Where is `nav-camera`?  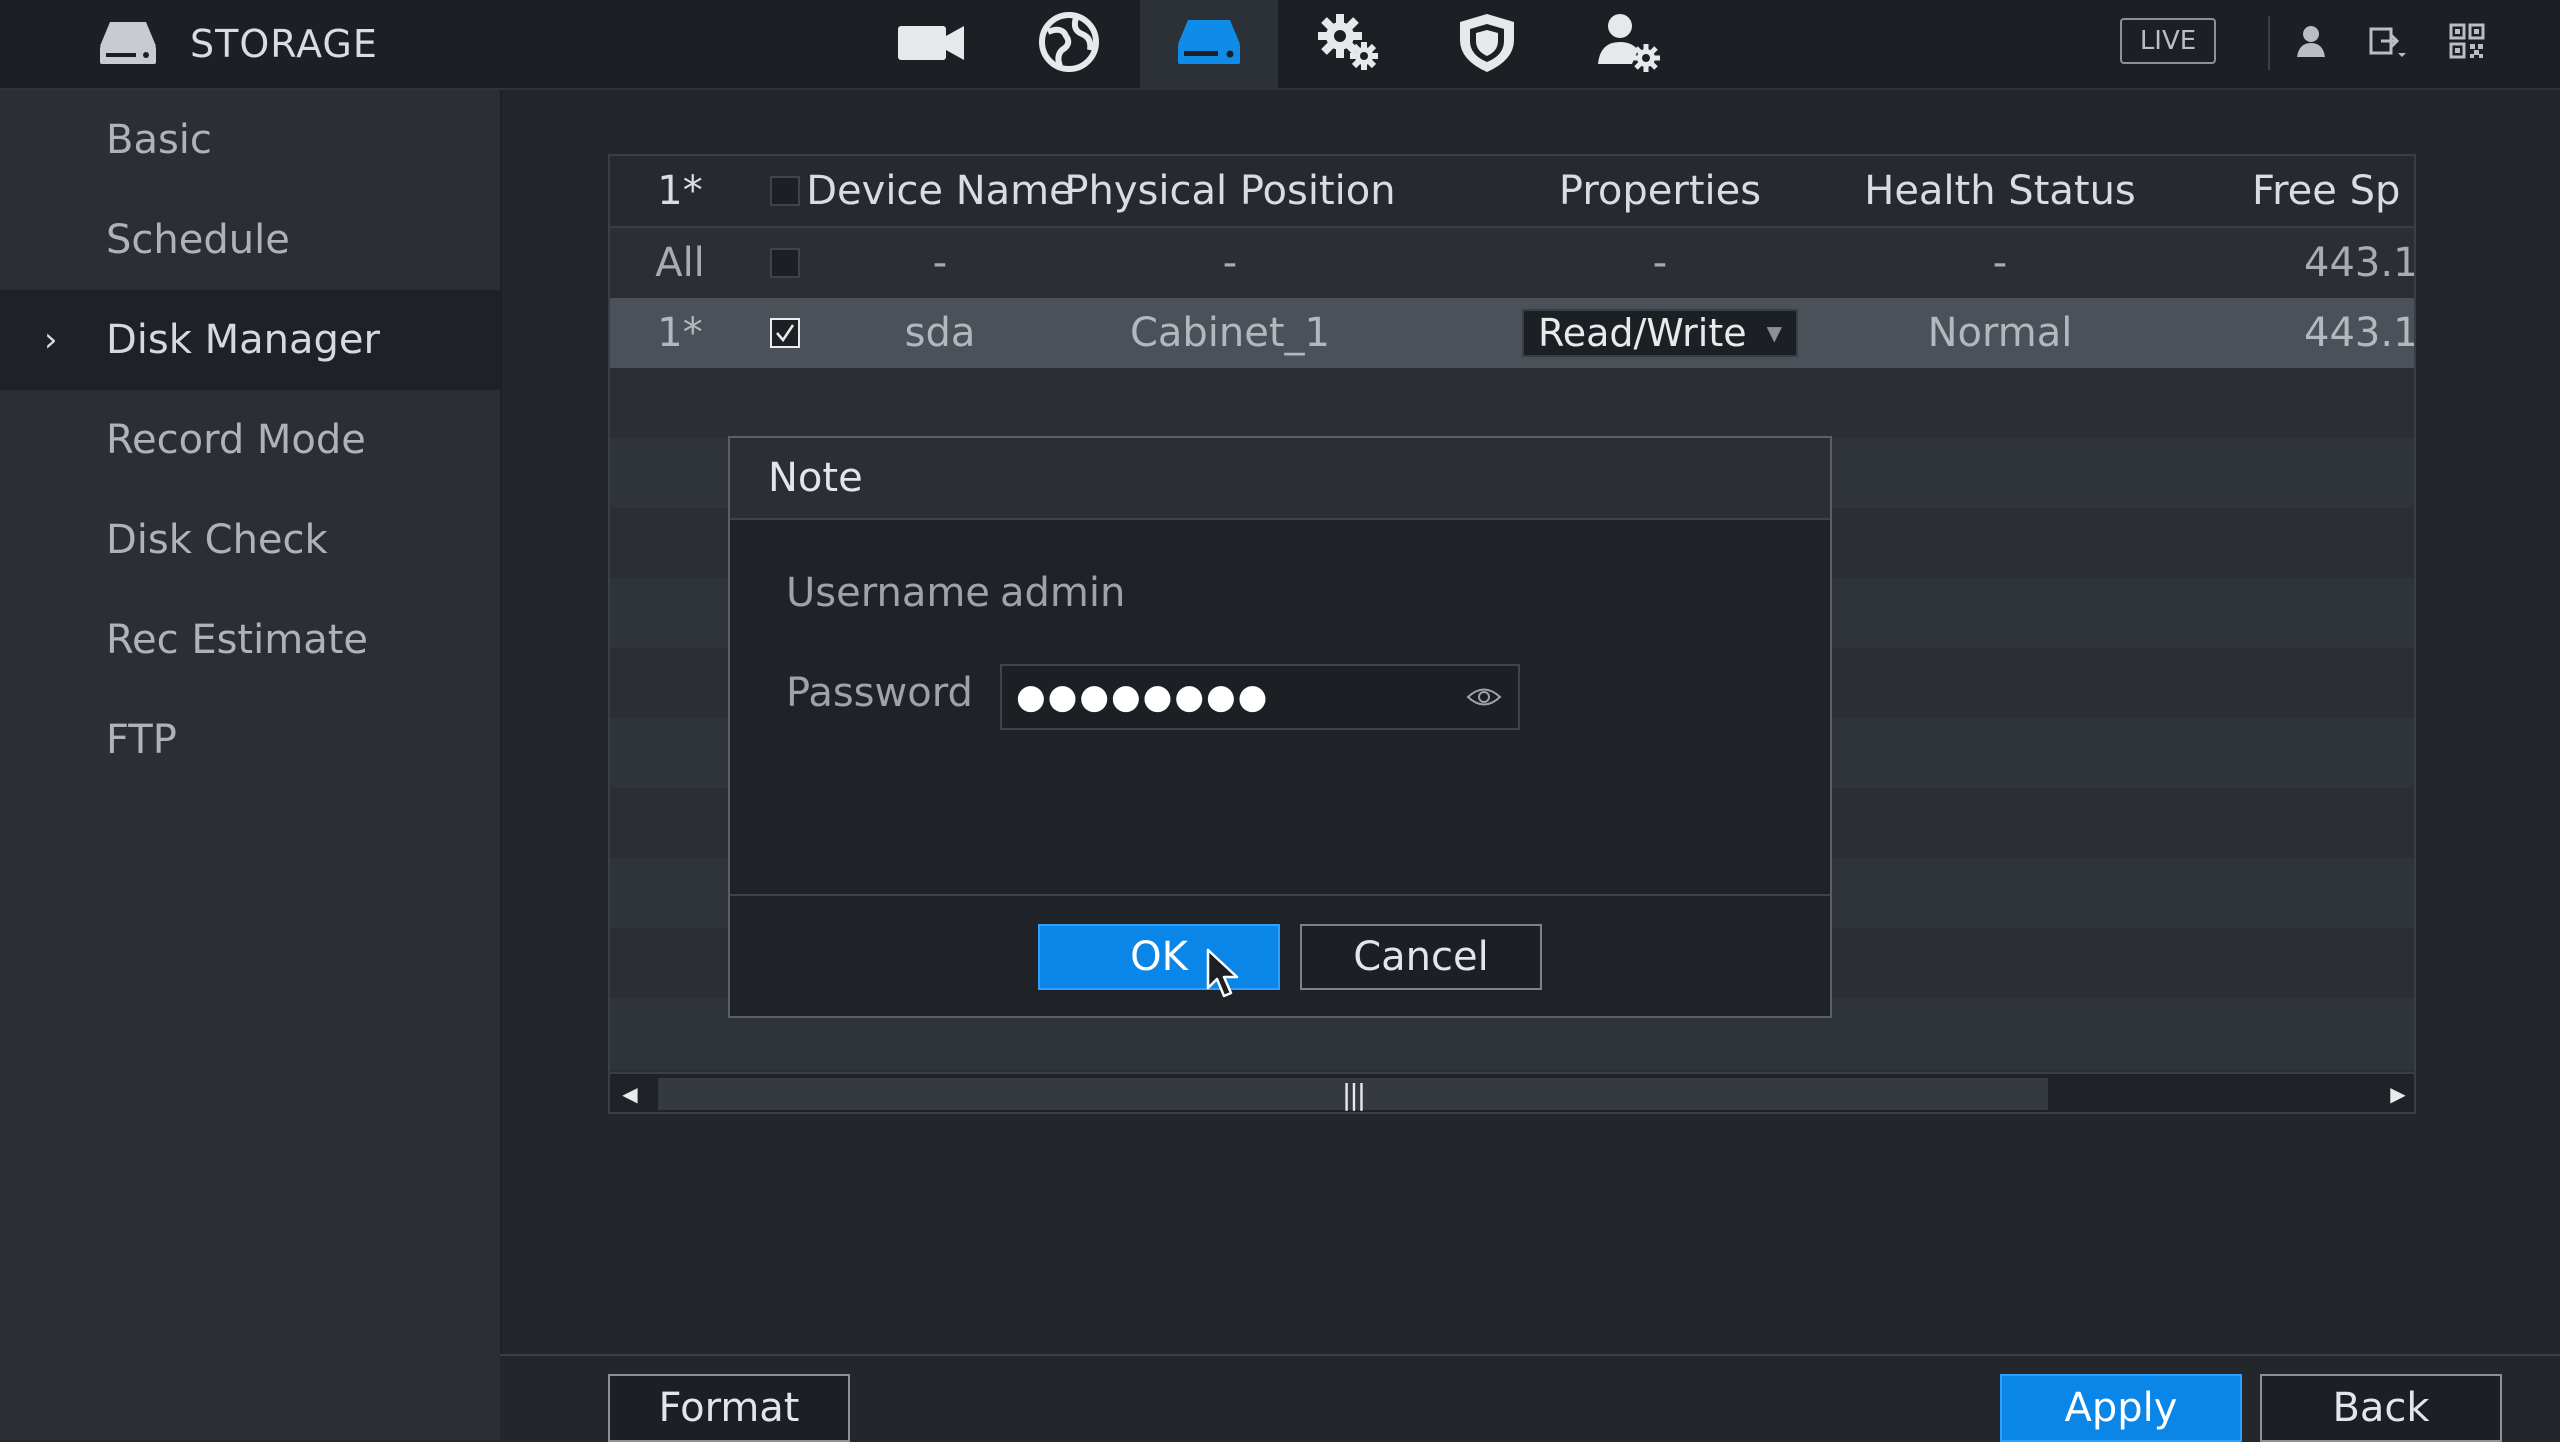 nav-camera is located at coordinates (931, 44).